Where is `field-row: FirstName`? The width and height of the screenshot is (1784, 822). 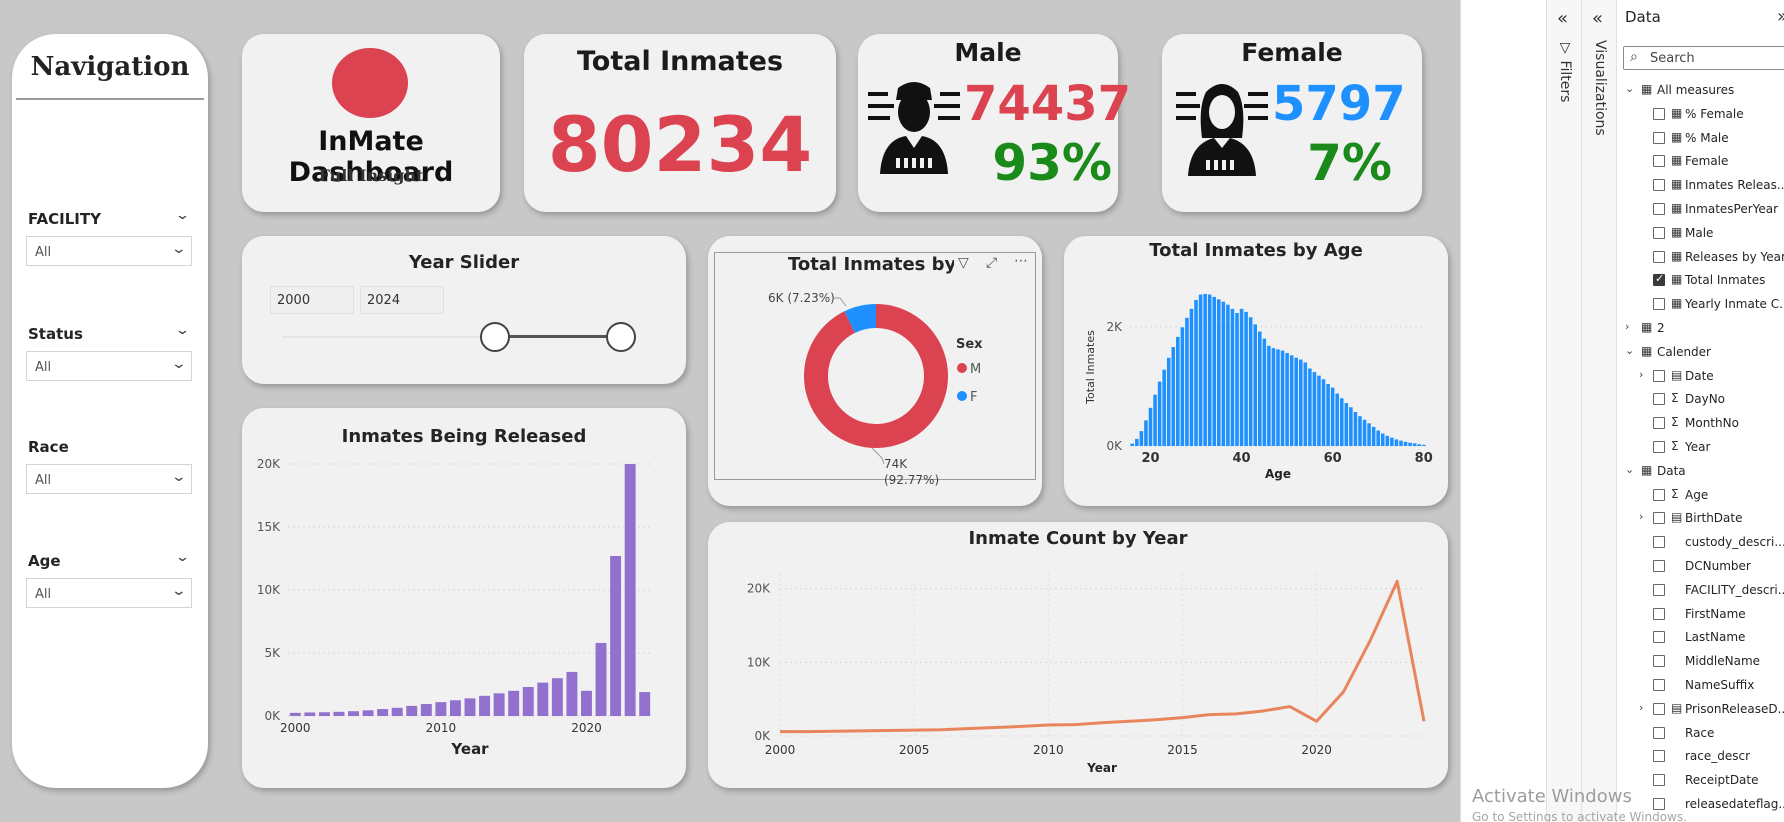 field-row: FirstName is located at coordinates (1704, 615).